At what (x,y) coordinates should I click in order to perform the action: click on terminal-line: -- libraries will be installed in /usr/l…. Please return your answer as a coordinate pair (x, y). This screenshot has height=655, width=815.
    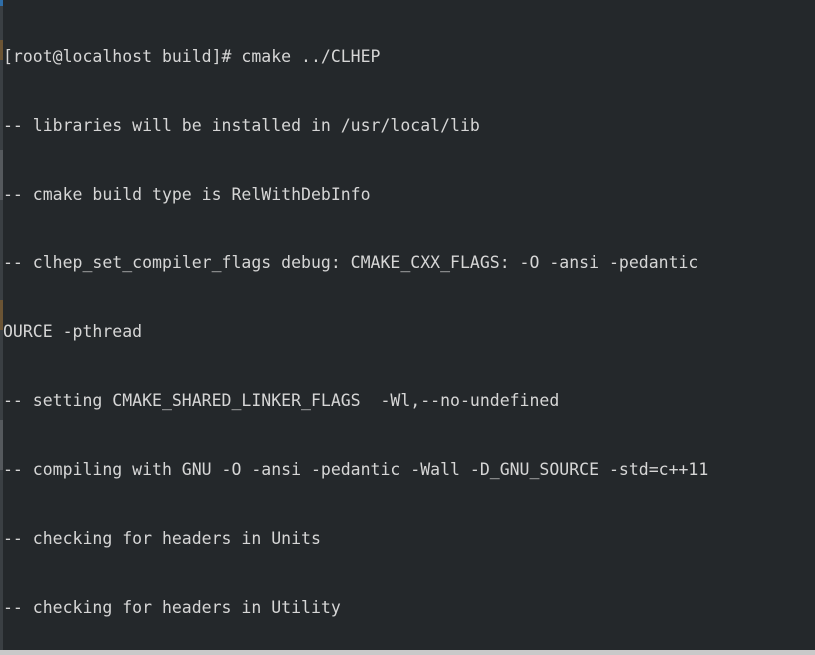
    Looking at the image, I should click on (241, 125).